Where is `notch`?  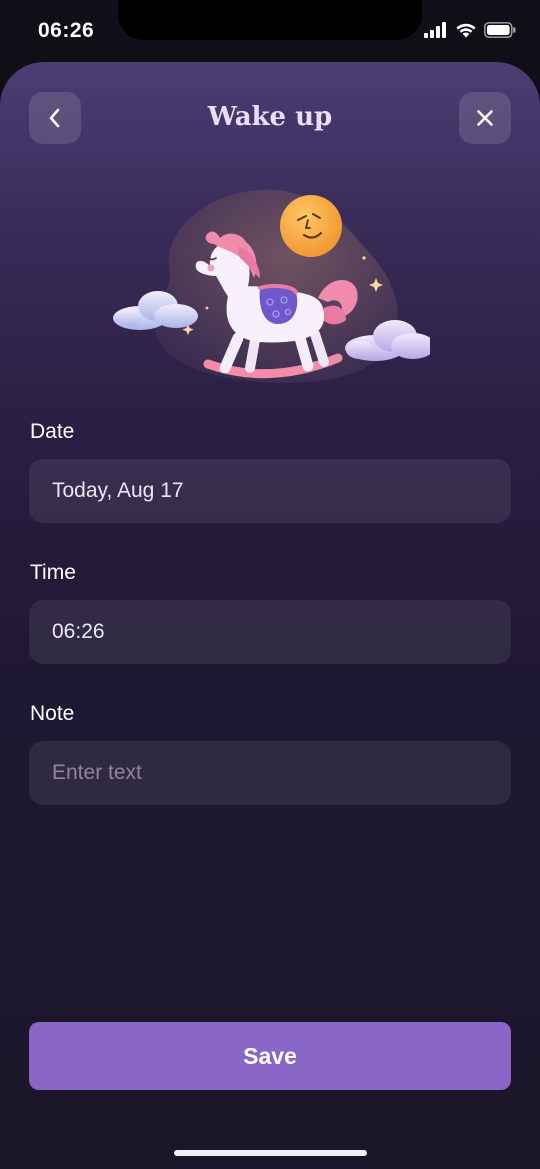 notch is located at coordinates (270, 20).